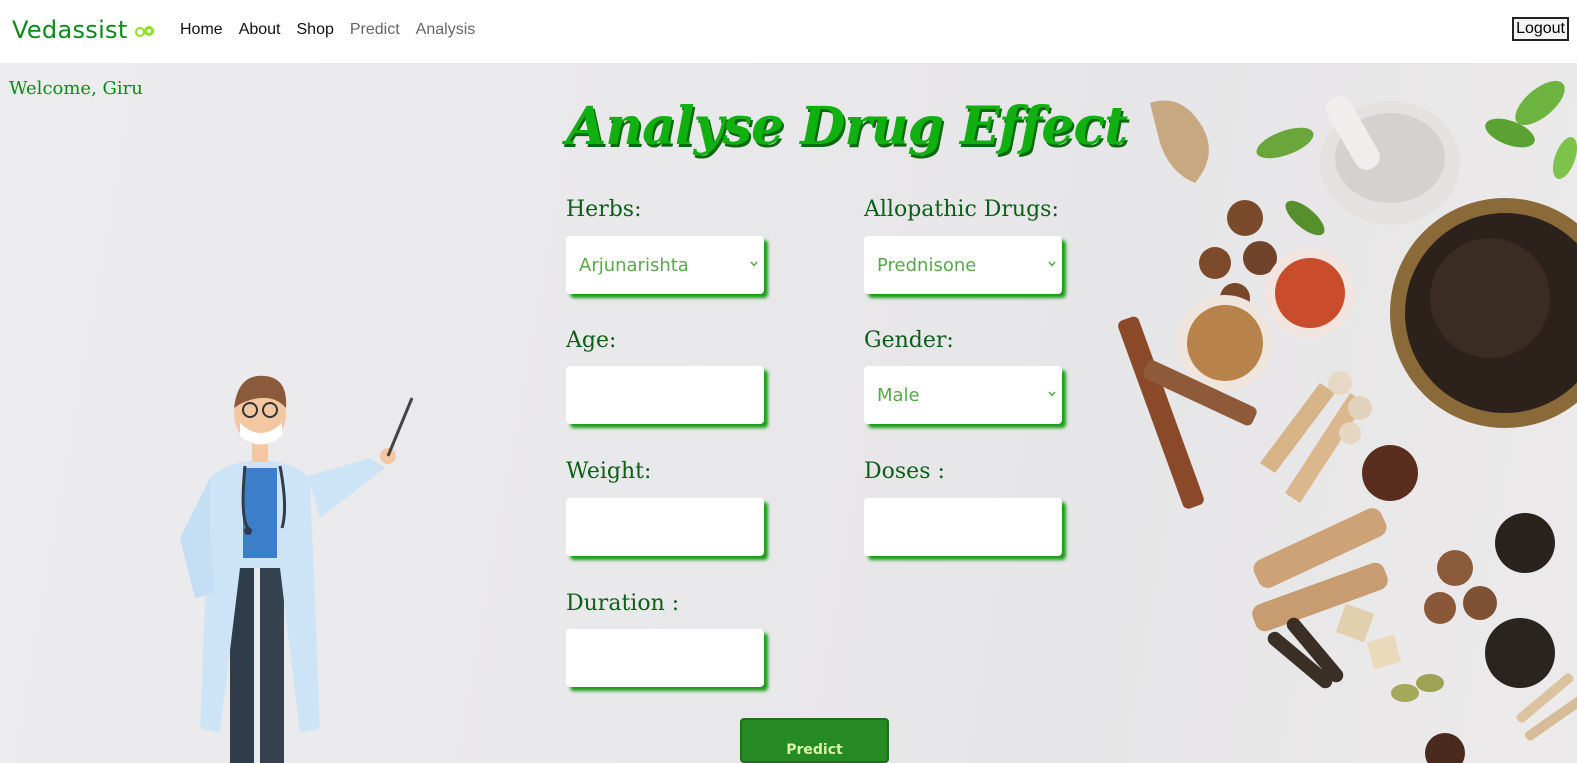  What do you see at coordinates (609, 471) in the screenshot?
I see `weight-label: Weight:` at bounding box center [609, 471].